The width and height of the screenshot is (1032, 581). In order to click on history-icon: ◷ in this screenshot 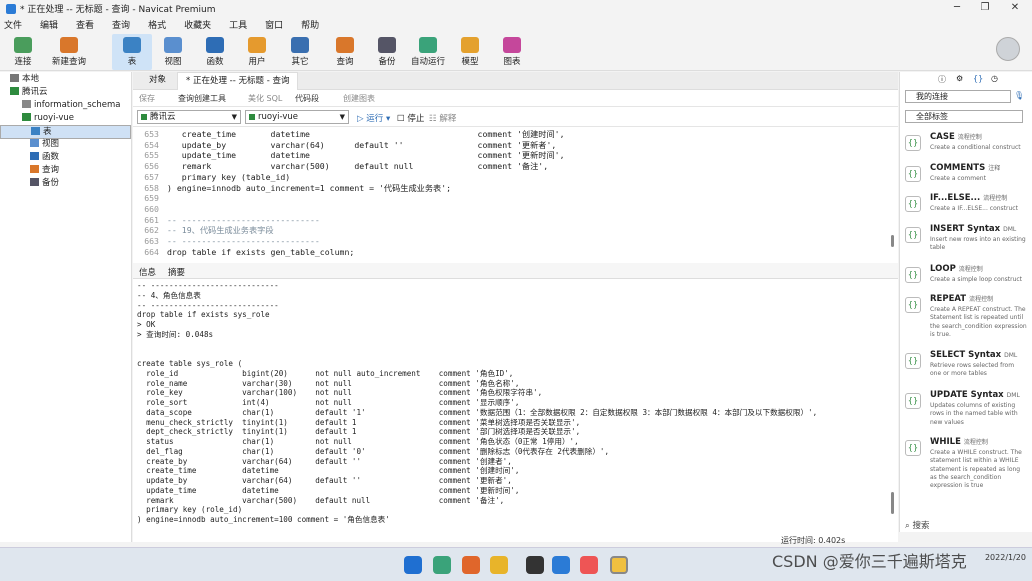, I will do `click(994, 78)`.